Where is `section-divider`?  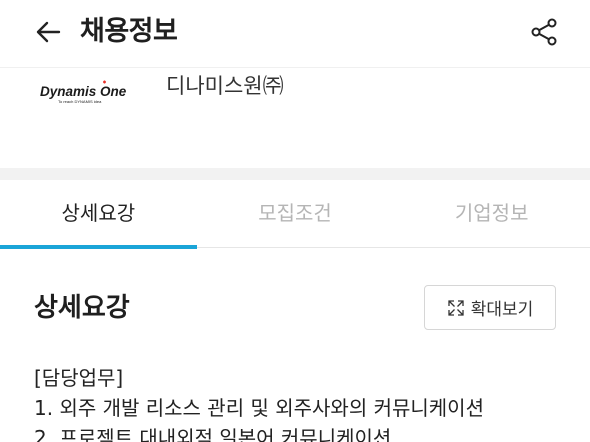
section-divider is located at coordinates (295, 174).